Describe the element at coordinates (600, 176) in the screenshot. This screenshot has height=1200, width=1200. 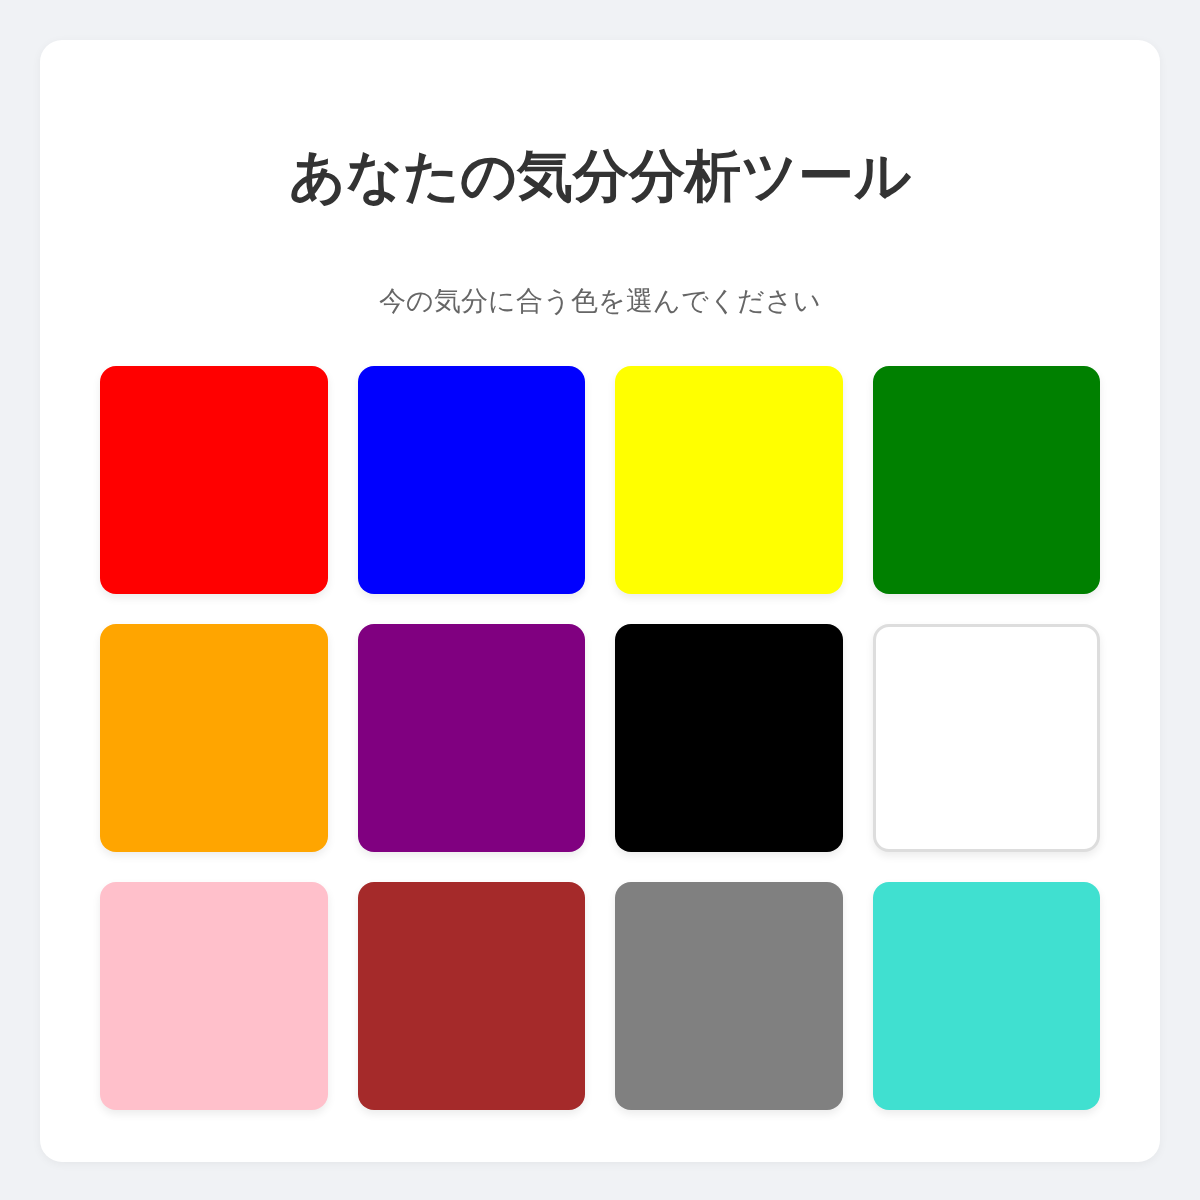
I see `page-title: あなたの気分分析ツール` at that location.